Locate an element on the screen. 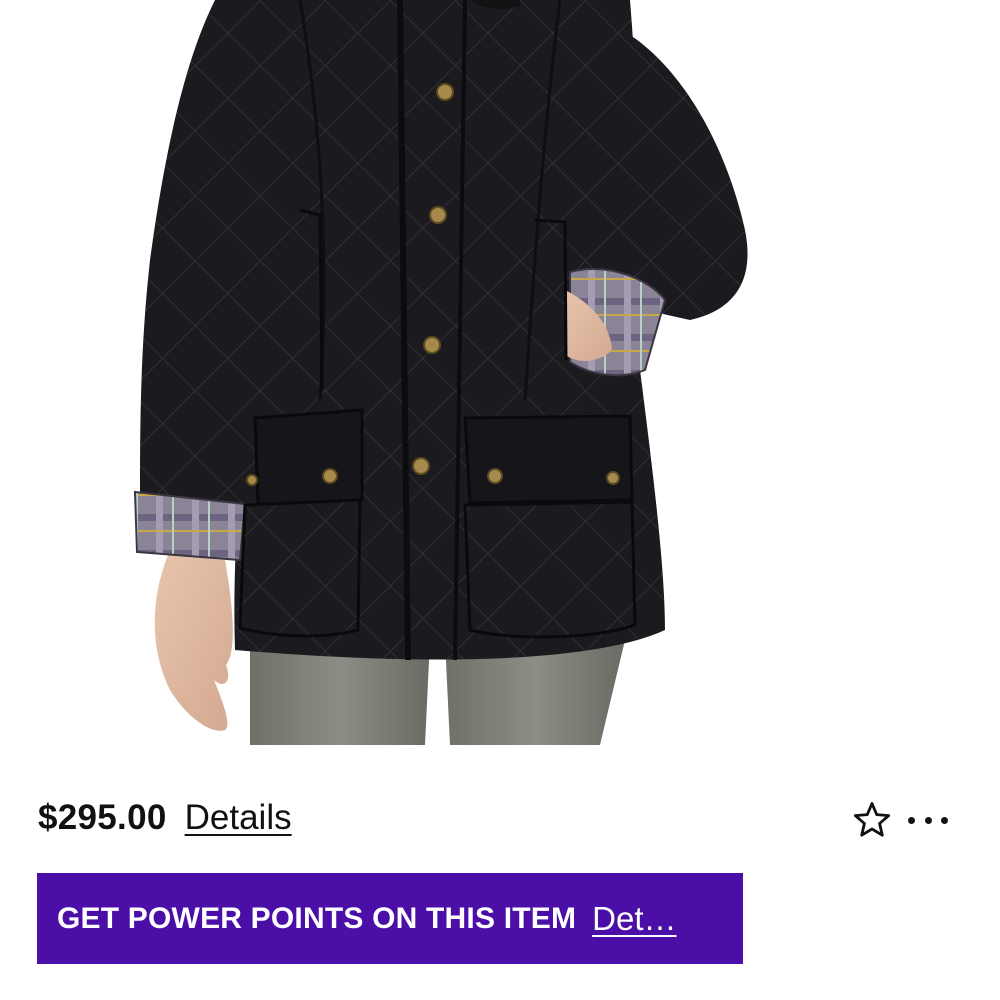  product-actions is located at coordinates (900, 820).